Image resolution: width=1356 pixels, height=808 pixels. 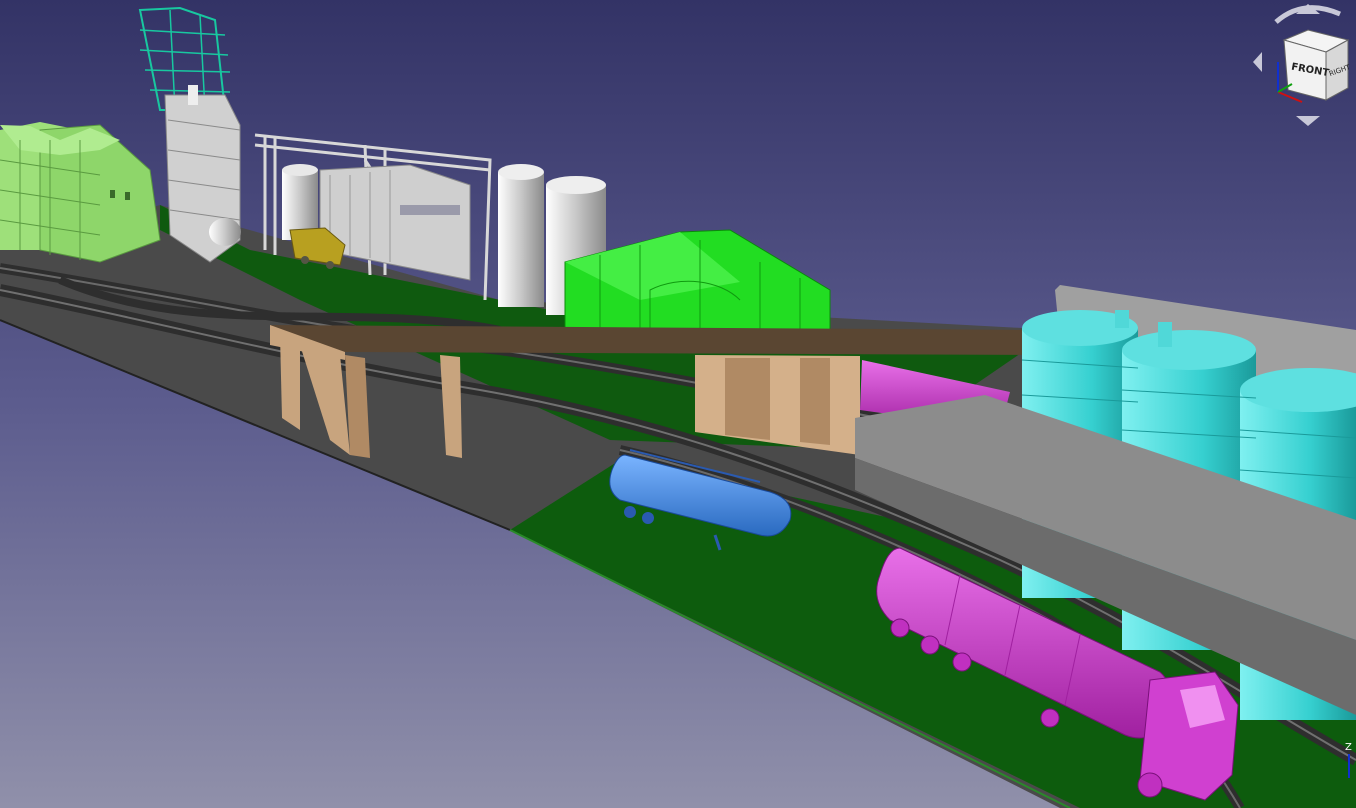 What do you see at coordinates (1302, 65) in the screenshot?
I see `navigation-cube: FRONT RIGHT` at bounding box center [1302, 65].